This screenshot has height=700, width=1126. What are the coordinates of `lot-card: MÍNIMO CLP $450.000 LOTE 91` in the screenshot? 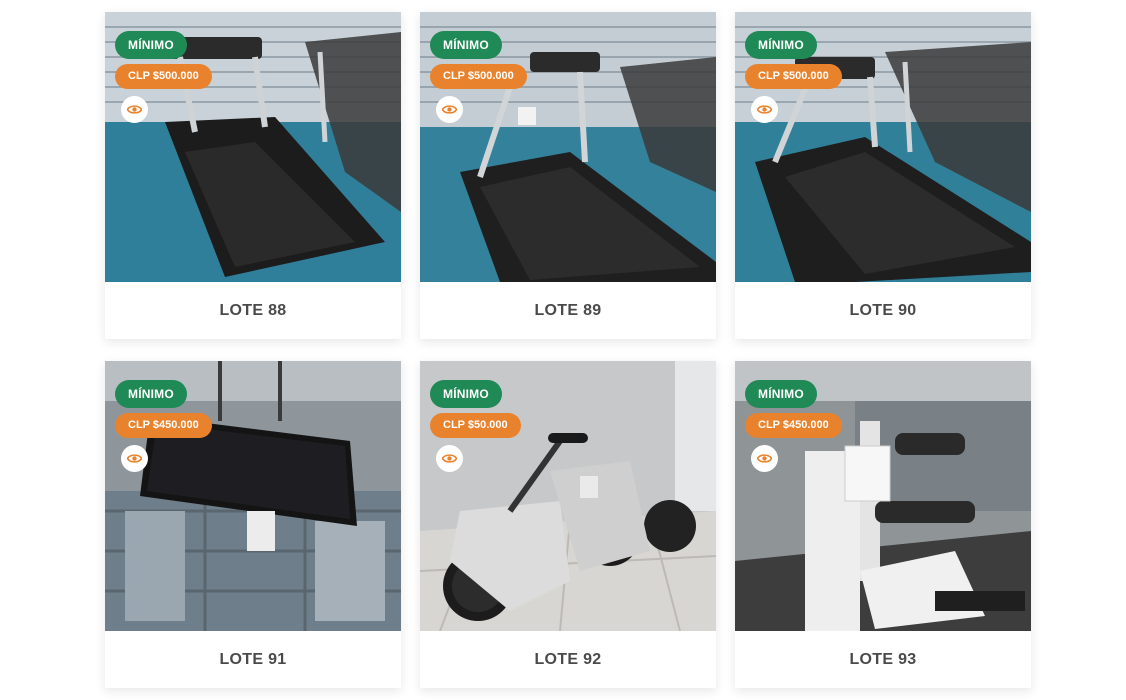 It's located at (253, 524).